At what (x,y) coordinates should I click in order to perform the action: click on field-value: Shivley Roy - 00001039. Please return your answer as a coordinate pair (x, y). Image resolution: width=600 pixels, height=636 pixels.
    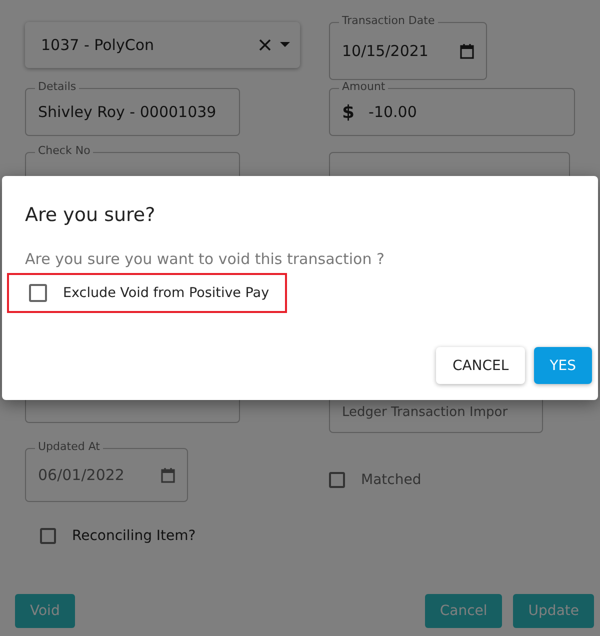
    Looking at the image, I should click on (127, 112).